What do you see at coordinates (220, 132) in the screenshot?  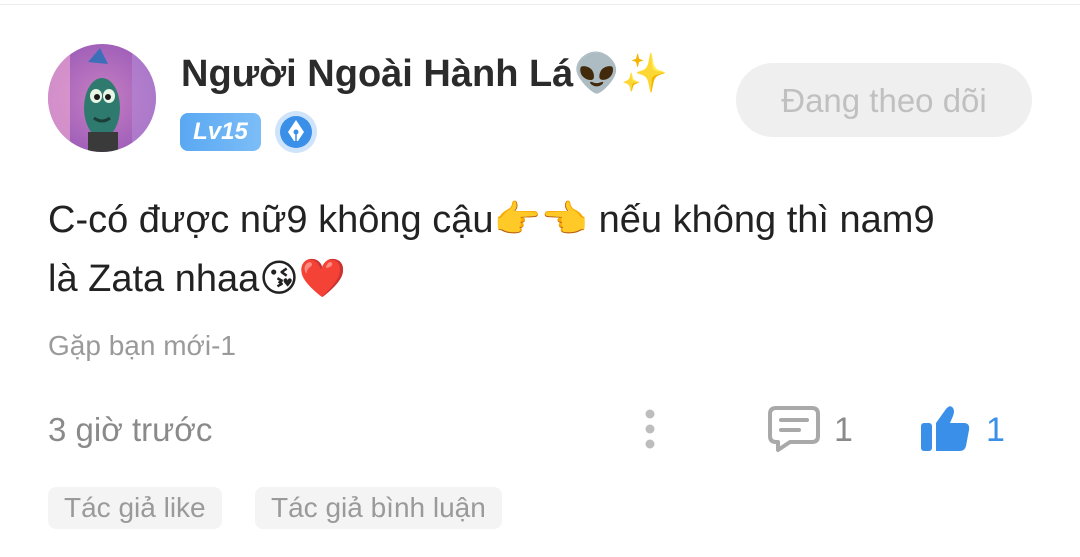 I see `level-badge: Lv15` at bounding box center [220, 132].